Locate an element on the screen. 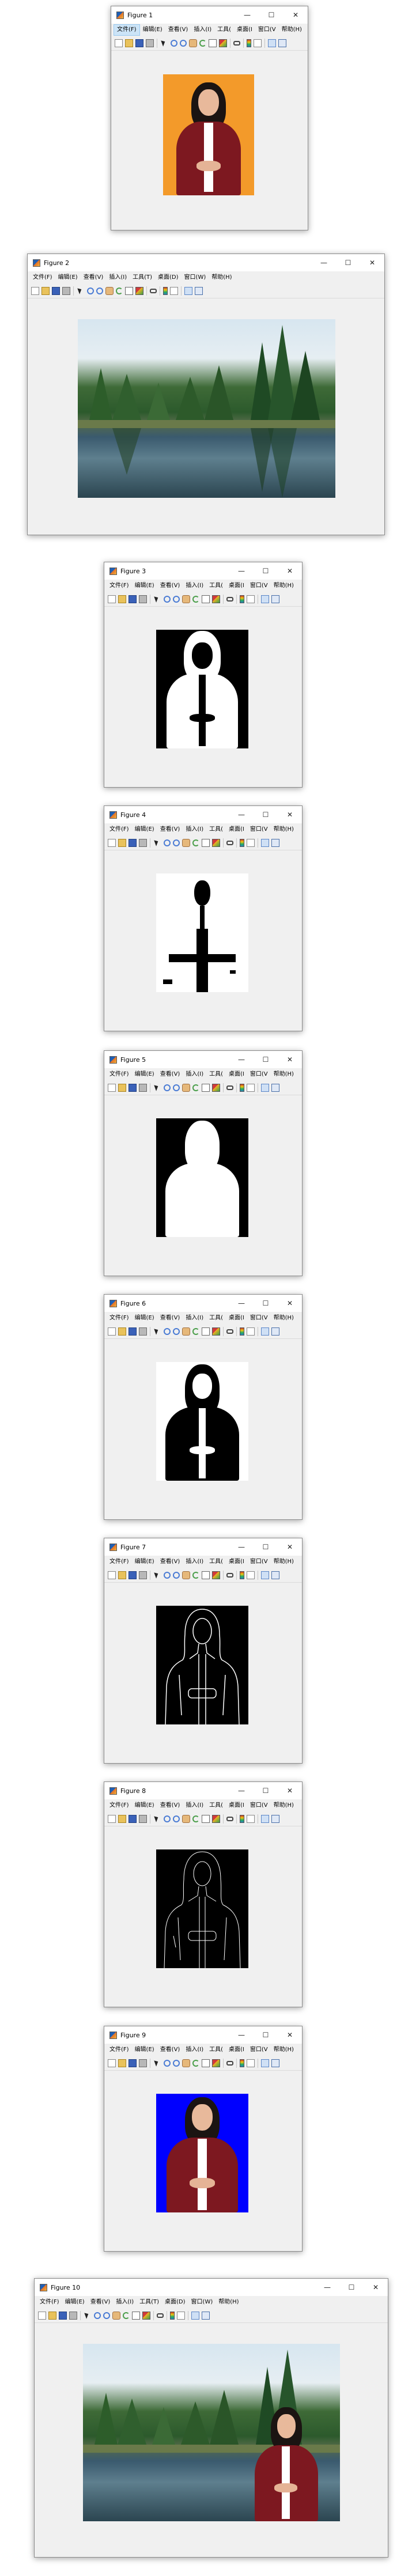 The width and height of the screenshot is (412, 2576). menu-tools: 工具(T) is located at coordinates (149, 2302).